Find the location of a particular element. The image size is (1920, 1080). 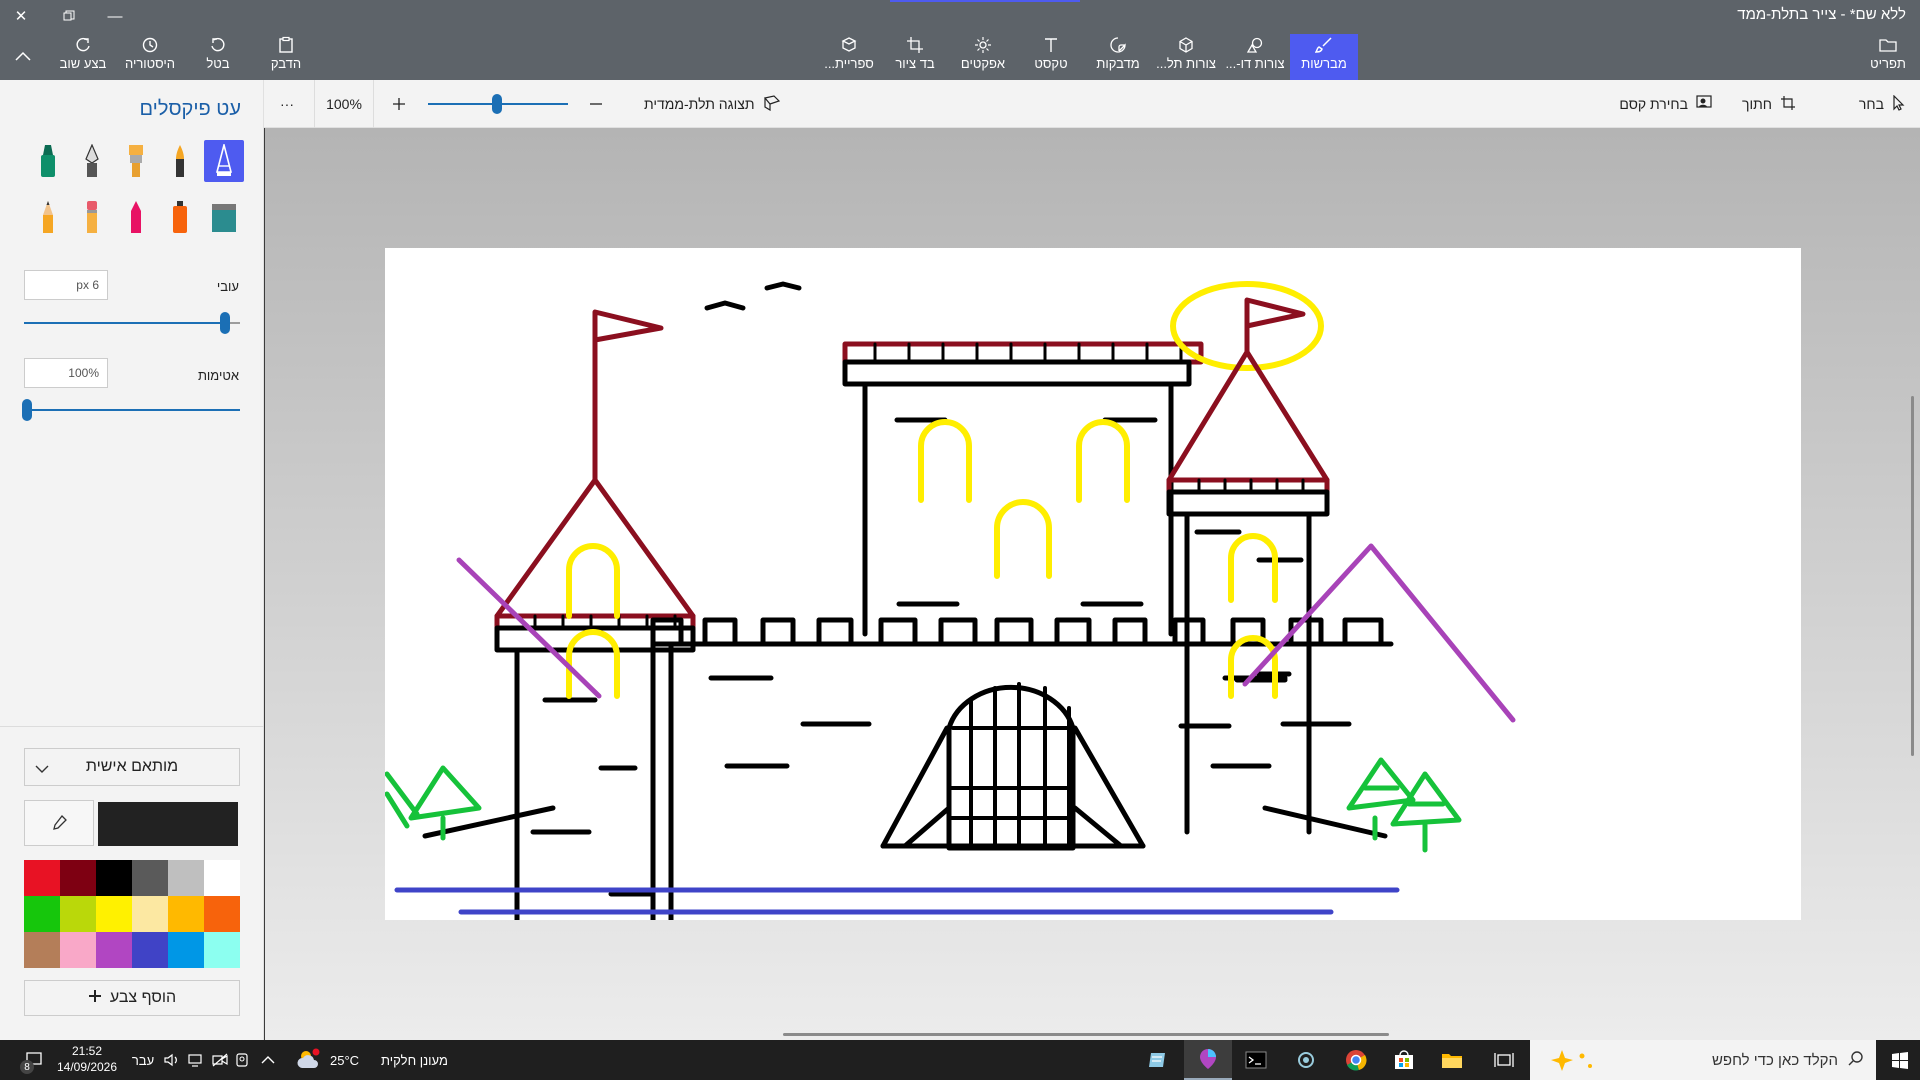

chevron-down-icon is located at coordinates (42, 770).